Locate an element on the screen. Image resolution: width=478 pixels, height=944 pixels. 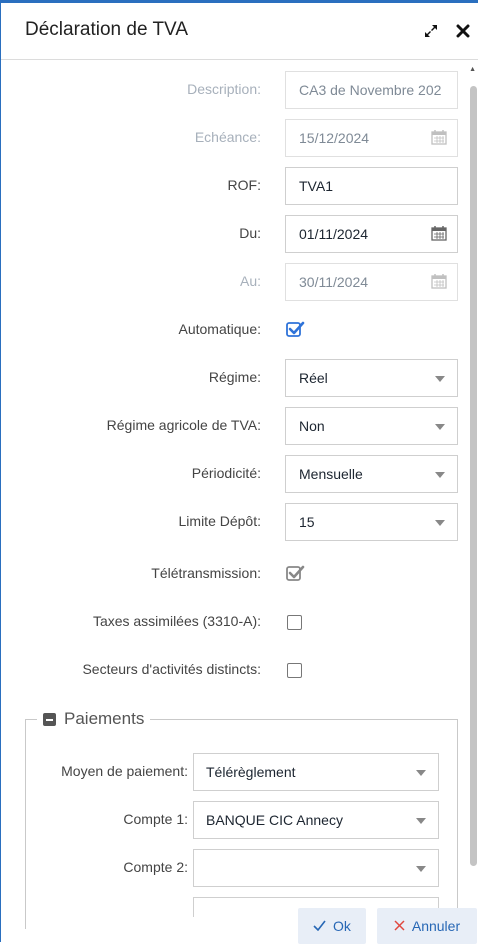
taxes-assimilees-row: Taxes assimilées (3310-A): is located at coordinates (231, 622).